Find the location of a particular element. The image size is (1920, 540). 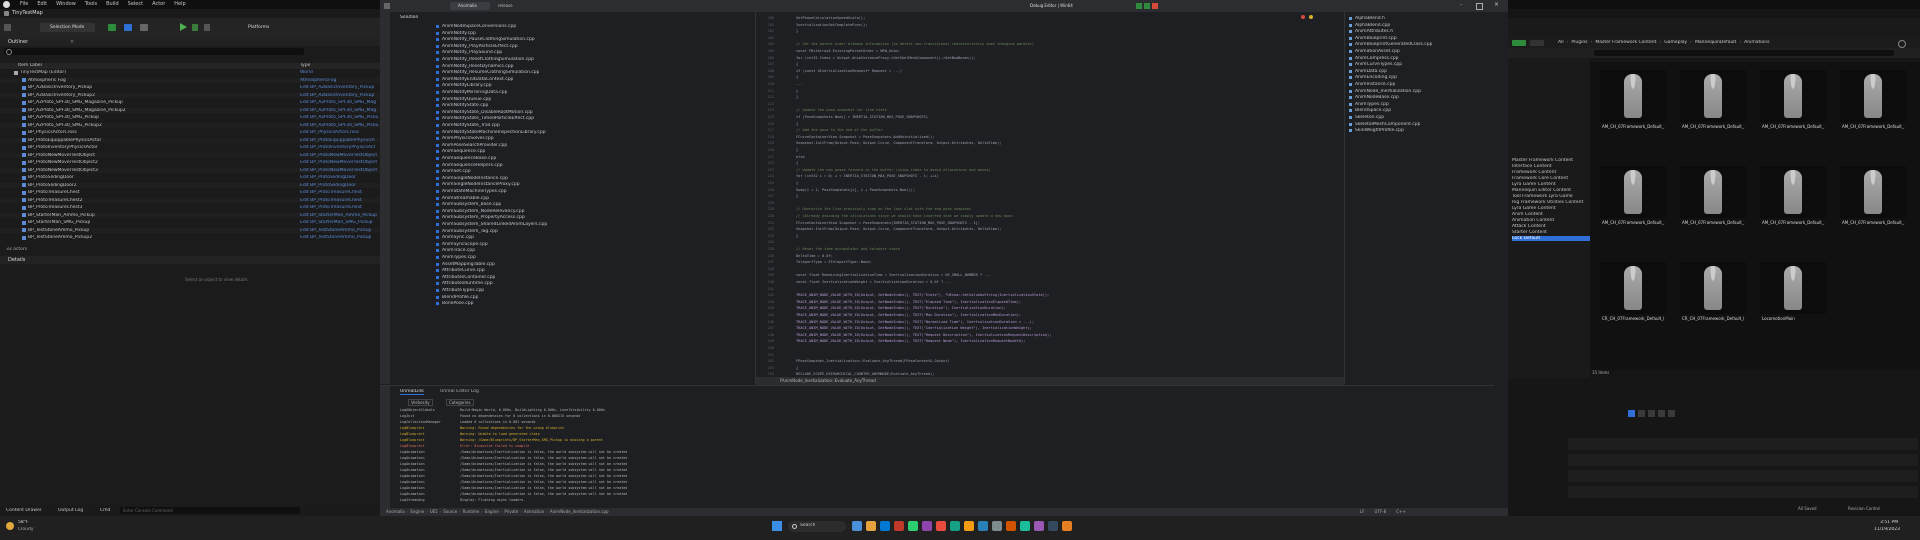

solution-file: BonePose.cpp is located at coordinates (586, 303).